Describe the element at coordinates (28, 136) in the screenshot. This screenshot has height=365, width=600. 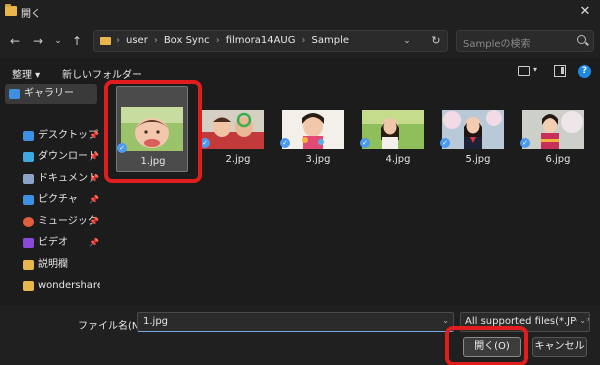
I see `desktop-icon` at that location.